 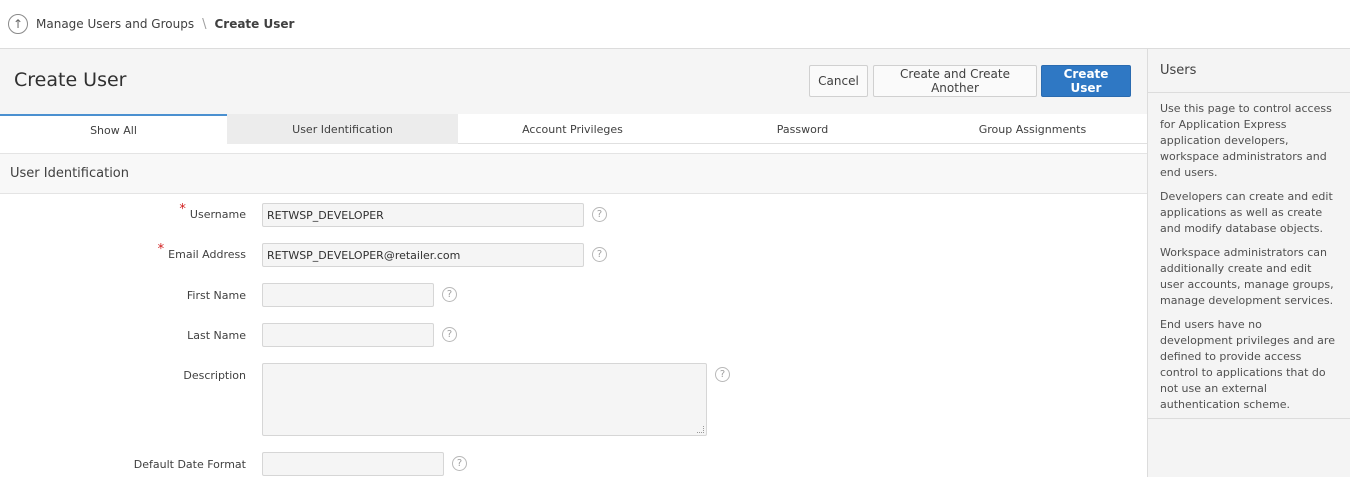 What do you see at coordinates (212, 211) in the screenshot?
I see `username-label: * Username` at bounding box center [212, 211].